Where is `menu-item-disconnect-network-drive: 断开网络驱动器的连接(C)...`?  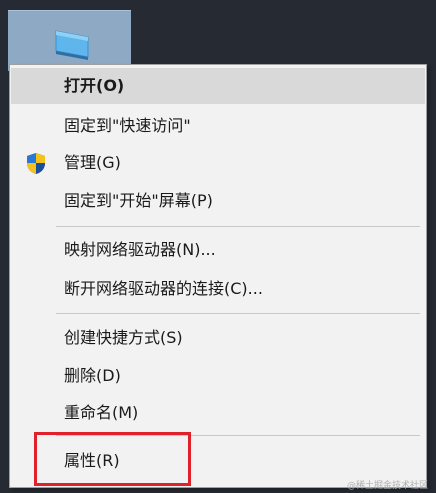
menu-item-disconnect-network-drive: 断开网络驱动器的连接(C)... is located at coordinates (218, 289).